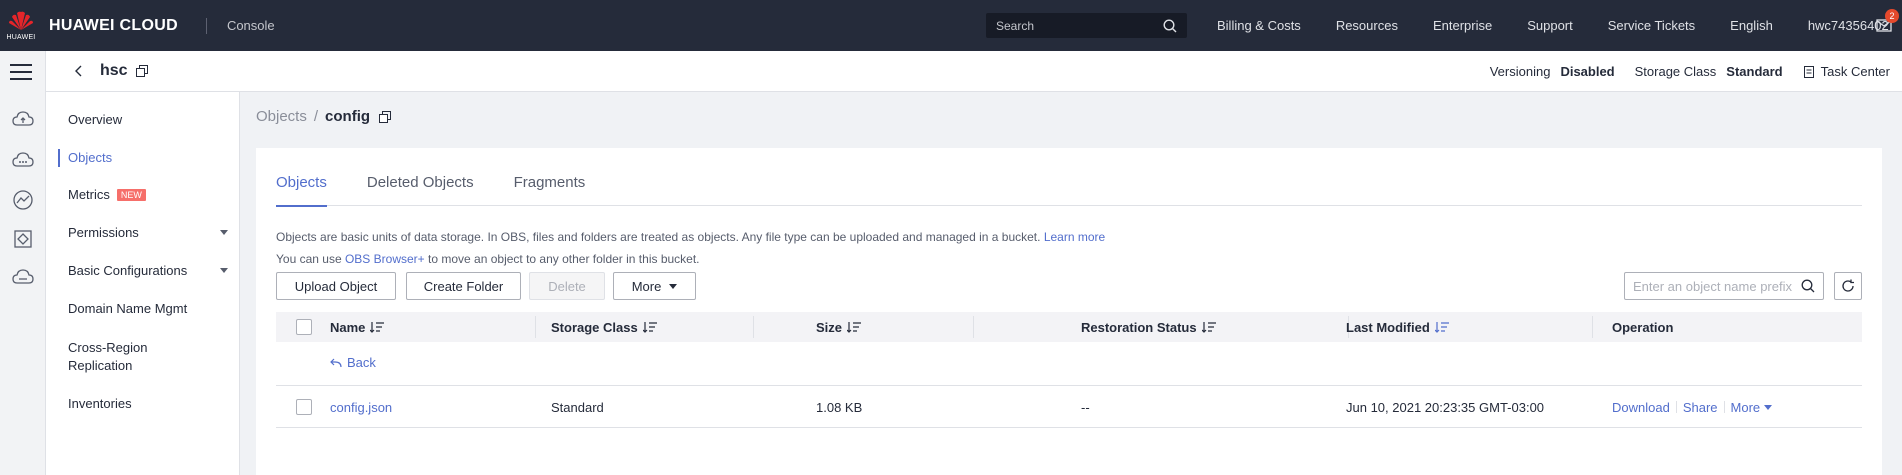 The width and height of the screenshot is (1902, 475). I want to click on select-all-checkbox, so click(304, 327).